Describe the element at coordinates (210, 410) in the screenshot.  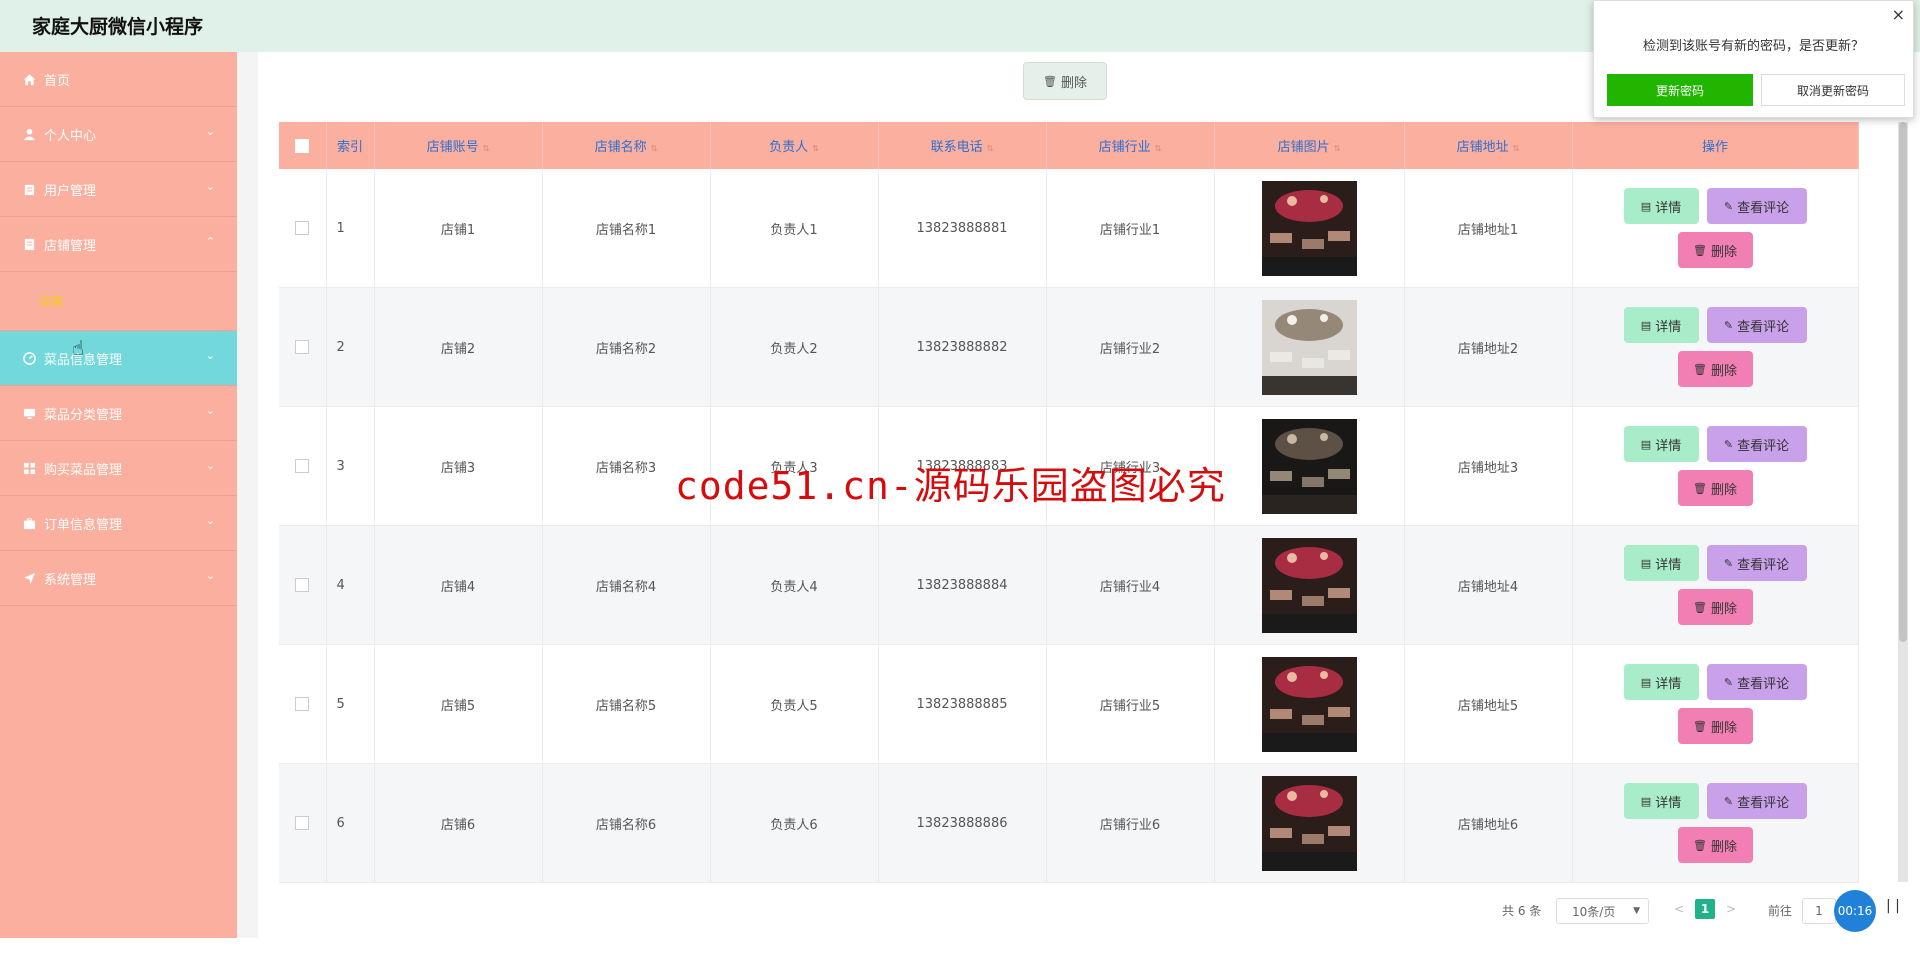
I see `chevron-icon: ⌄` at that location.